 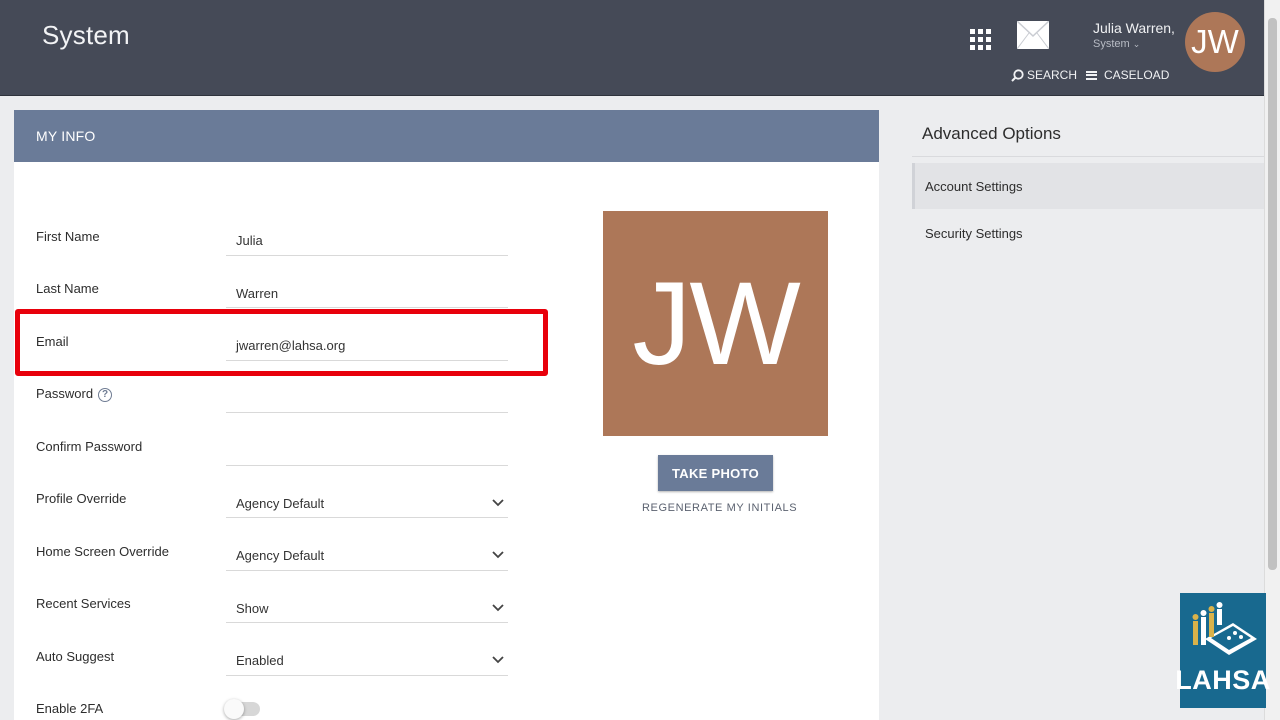 What do you see at coordinates (1017, 75) in the screenshot?
I see `search-icon` at bounding box center [1017, 75].